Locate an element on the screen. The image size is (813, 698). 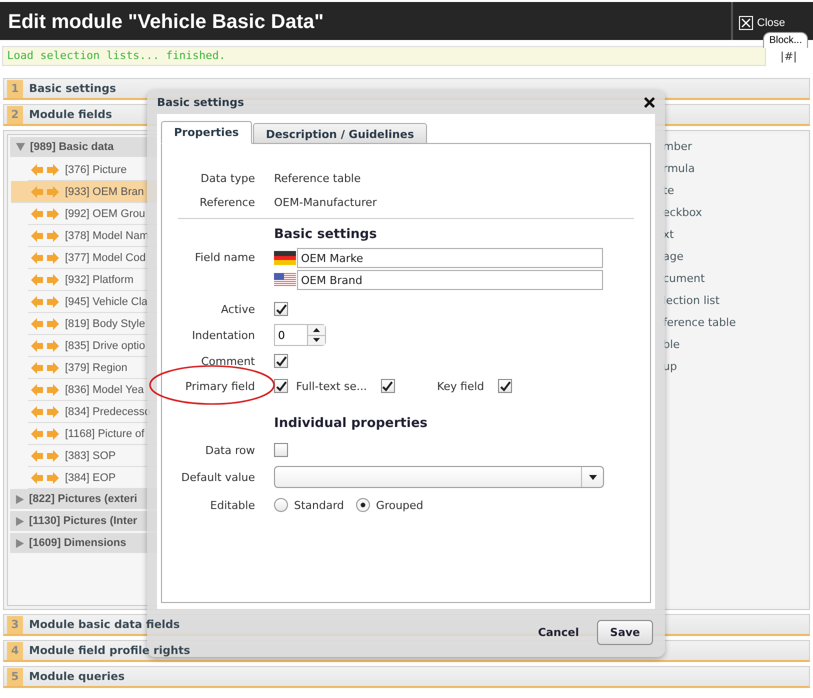
field-label: Indentation is located at coordinates (222, 335).